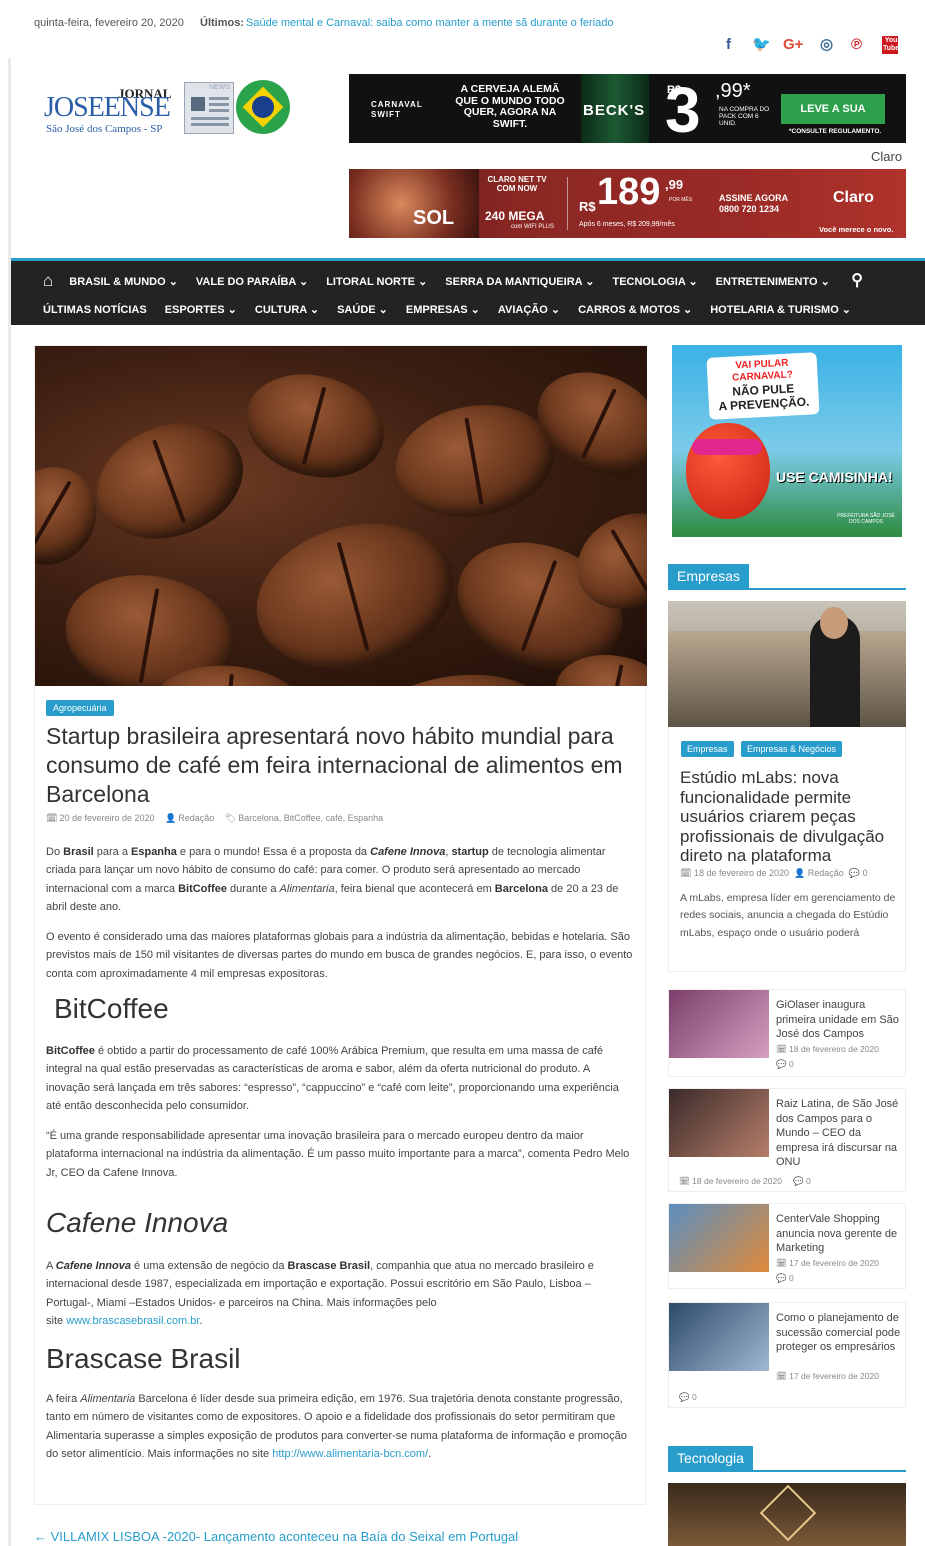 The height and width of the screenshot is (1546, 925). What do you see at coordinates (517, 184) in the screenshot?
I see `ad2-promo: CLARO NET TV COM NOW` at bounding box center [517, 184].